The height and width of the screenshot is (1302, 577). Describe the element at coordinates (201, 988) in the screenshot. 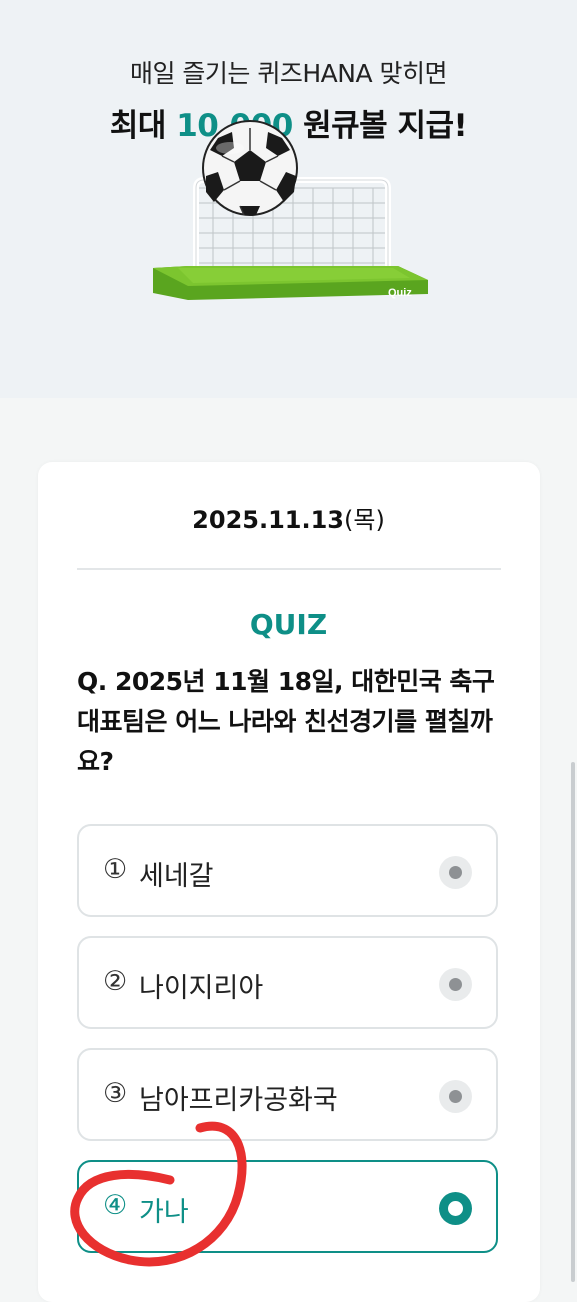

I see `option-label: 나이지리아` at that location.